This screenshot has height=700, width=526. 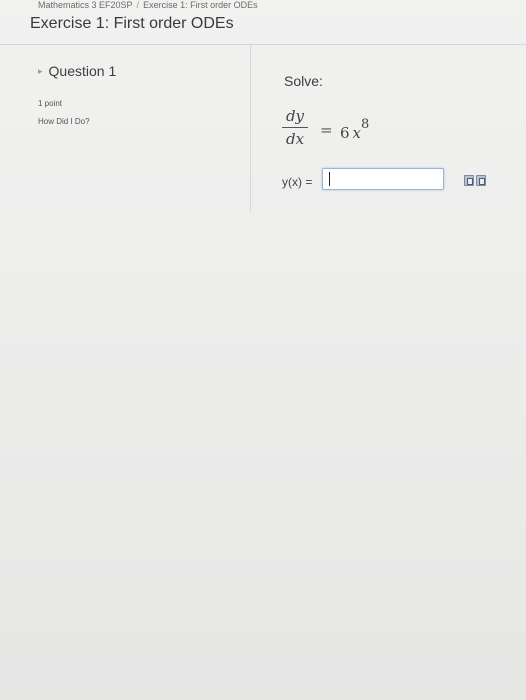 I want to click on fraction-numerator: dy, so click(x=295, y=116).